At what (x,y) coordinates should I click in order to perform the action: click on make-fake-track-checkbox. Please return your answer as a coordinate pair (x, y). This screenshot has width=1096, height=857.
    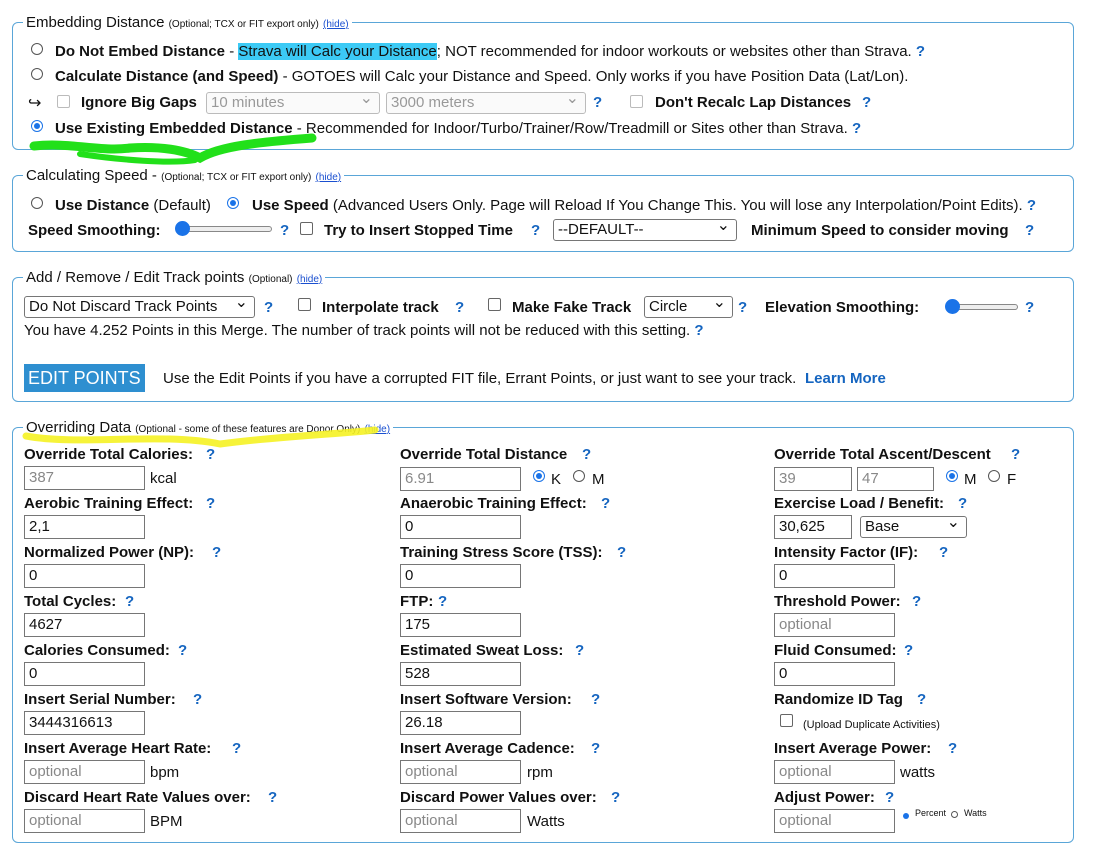
    Looking at the image, I should click on (494, 304).